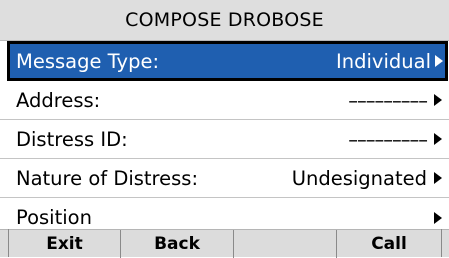  Describe the element at coordinates (88, 61) in the screenshot. I see `menu-item-label: Message Type:` at that location.